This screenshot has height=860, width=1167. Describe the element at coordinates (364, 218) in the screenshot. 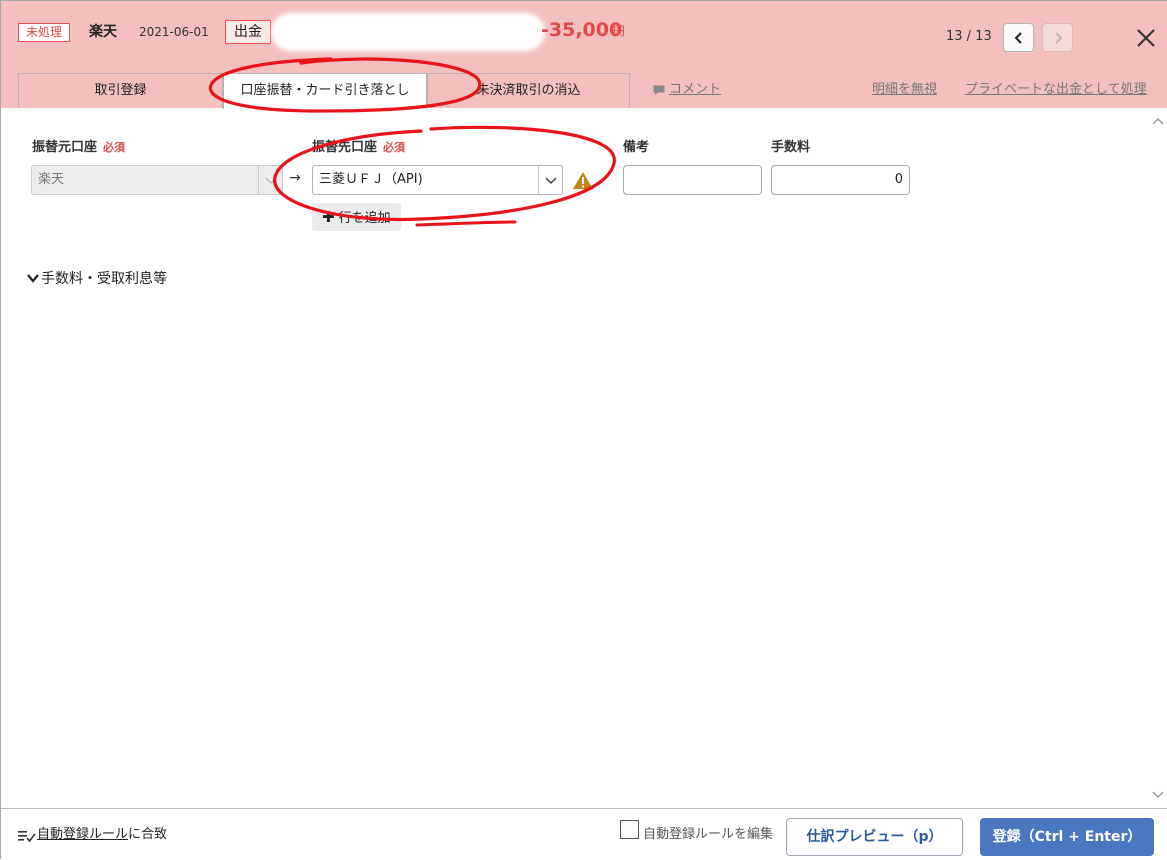

I see `add-row-label: 行を追加` at that location.